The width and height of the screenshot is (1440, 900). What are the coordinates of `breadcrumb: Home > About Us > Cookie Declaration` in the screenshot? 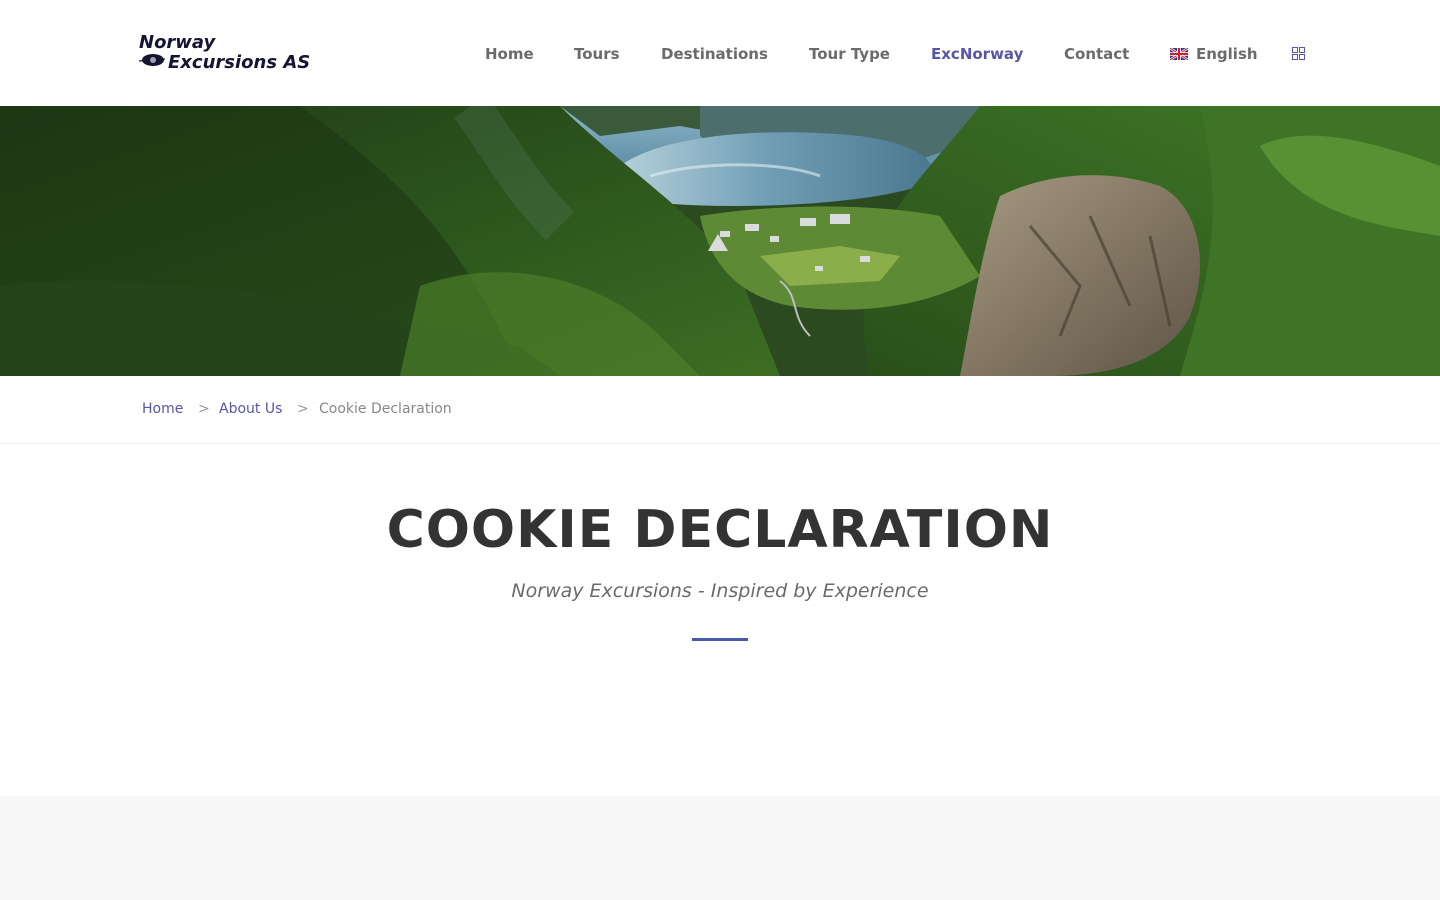 It's located at (720, 410).